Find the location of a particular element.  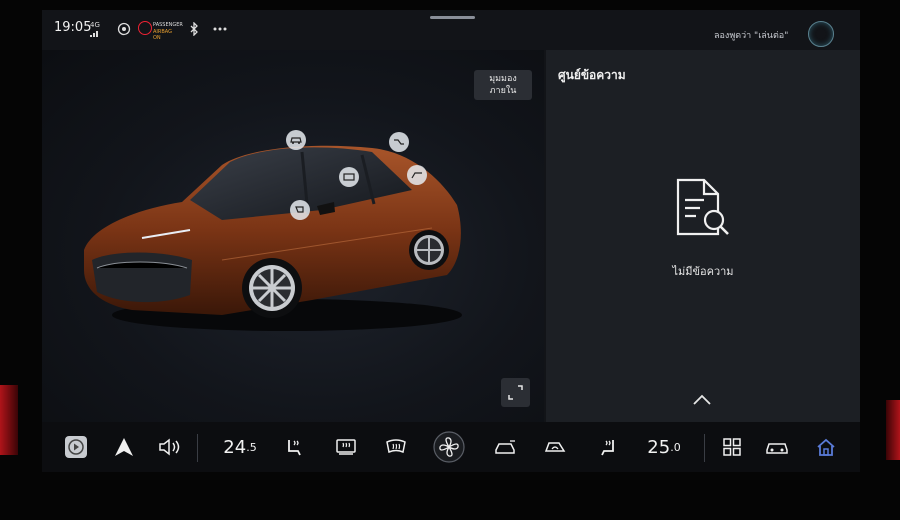

navigation-button is located at coordinates (124, 447).